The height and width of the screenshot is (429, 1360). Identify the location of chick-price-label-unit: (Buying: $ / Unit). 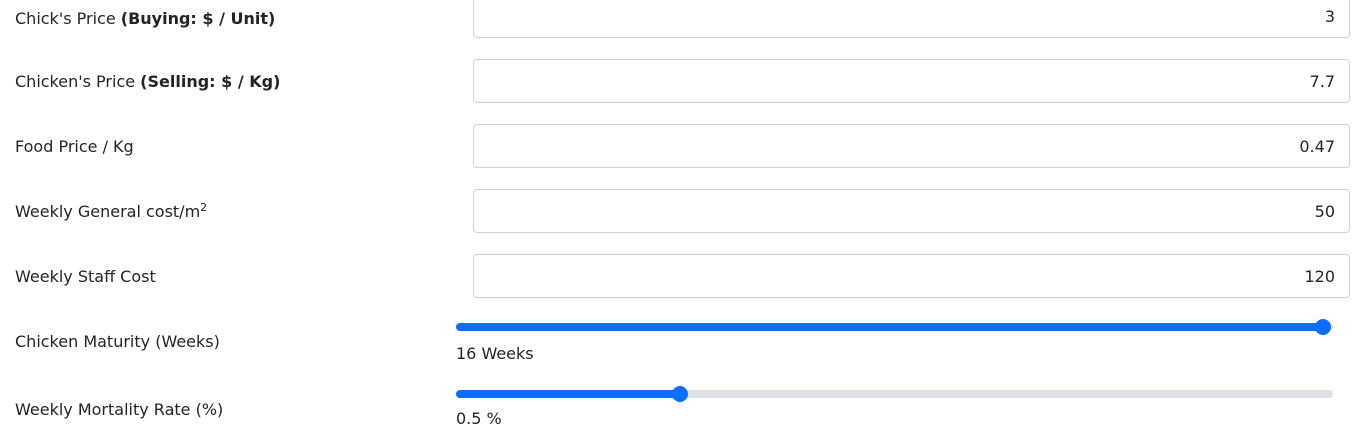
(198, 18).